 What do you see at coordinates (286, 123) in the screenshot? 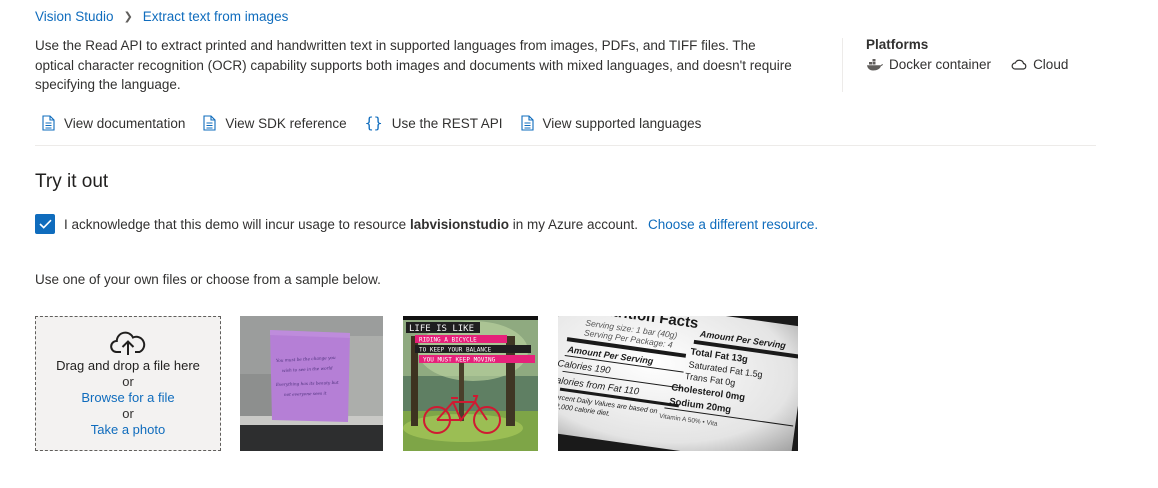
I see `view-sdk-reference-label: View SDK reference` at bounding box center [286, 123].